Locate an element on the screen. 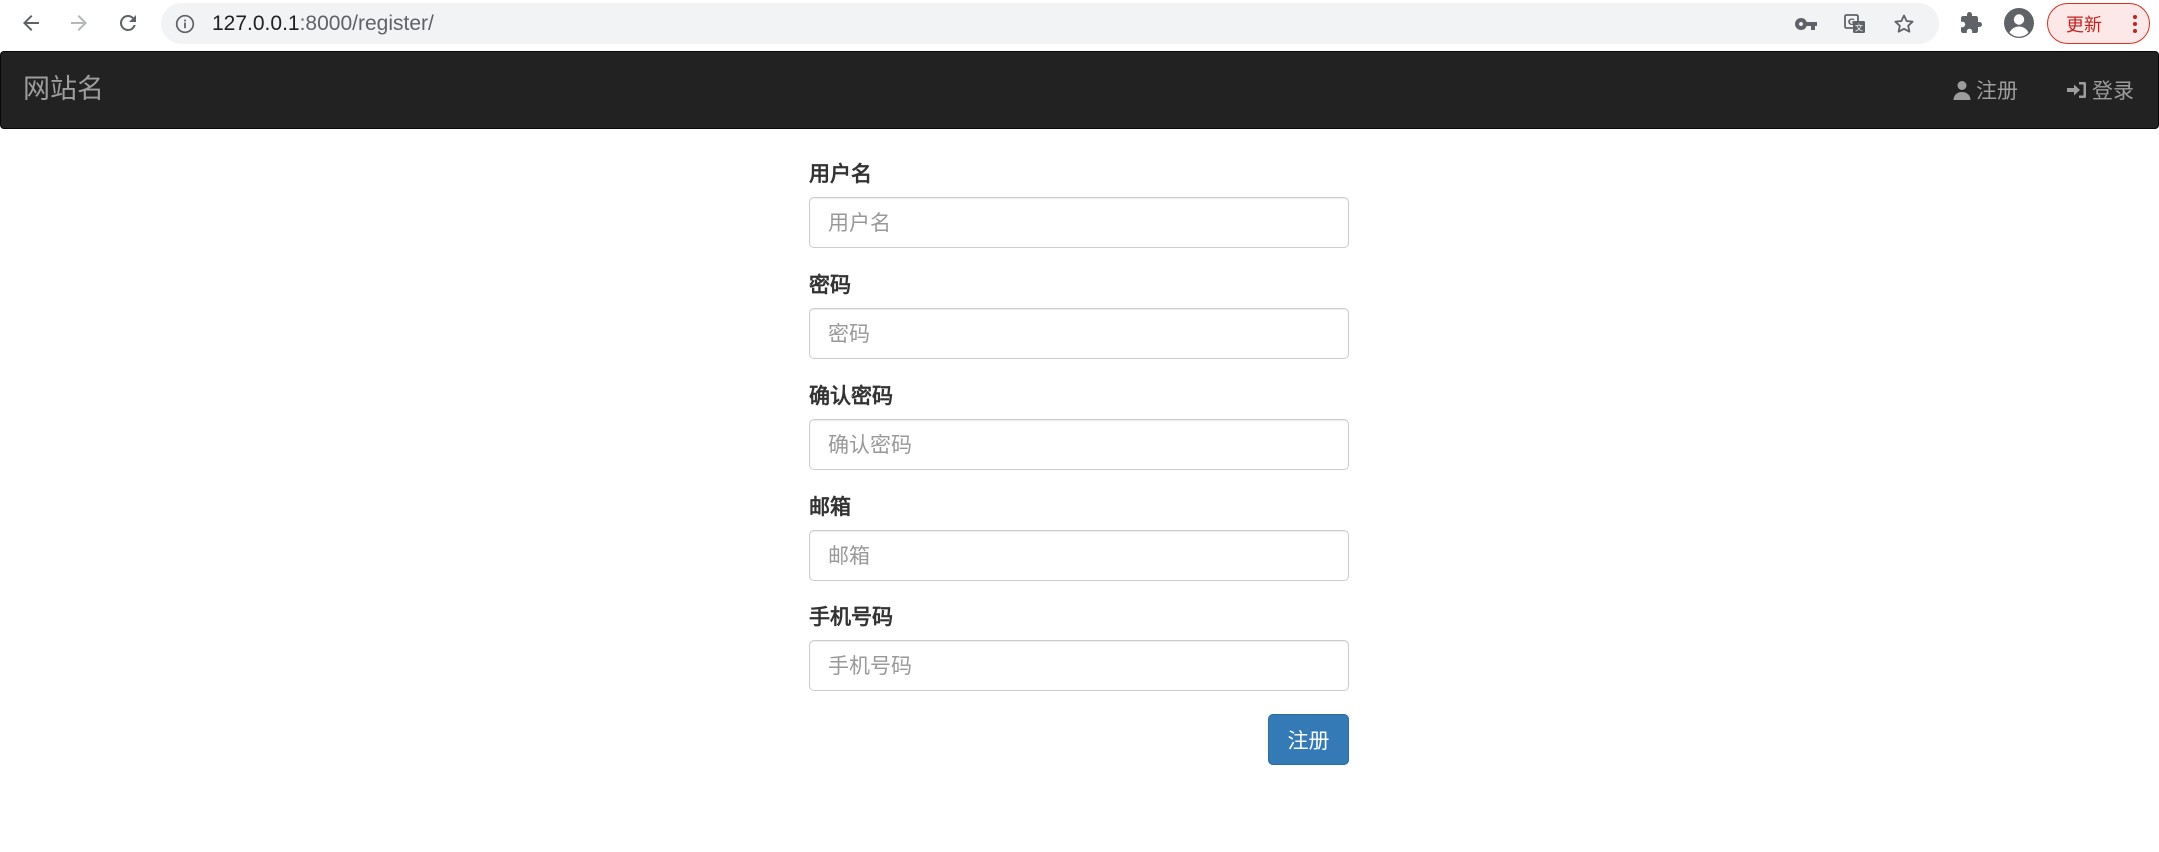  extensions-icon is located at coordinates (1971, 23).